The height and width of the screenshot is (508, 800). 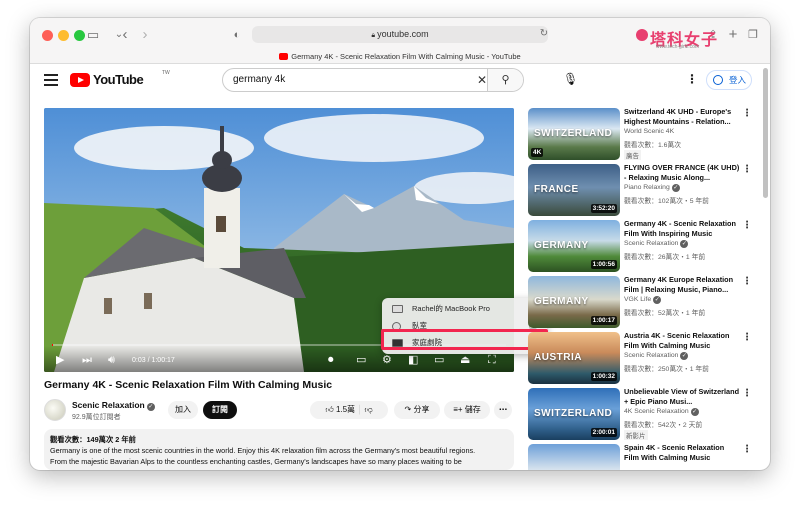 What do you see at coordinates (464, 308) in the screenshot?
I see `airplay-device-macbook: Rachel的 MacBook Pro ✓` at bounding box center [464, 308].